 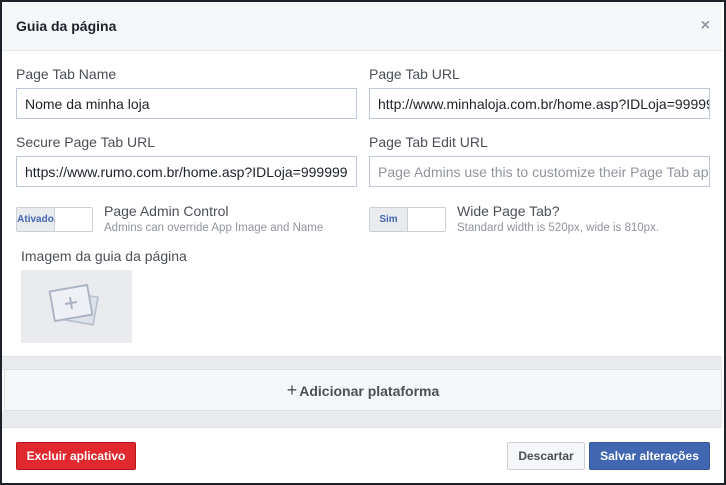 What do you see at coordinates (86, 142) in the screenshot?
I see `secure-page-tab-url-label: Secure Page Tab URL` at bounding box center [86, 142].